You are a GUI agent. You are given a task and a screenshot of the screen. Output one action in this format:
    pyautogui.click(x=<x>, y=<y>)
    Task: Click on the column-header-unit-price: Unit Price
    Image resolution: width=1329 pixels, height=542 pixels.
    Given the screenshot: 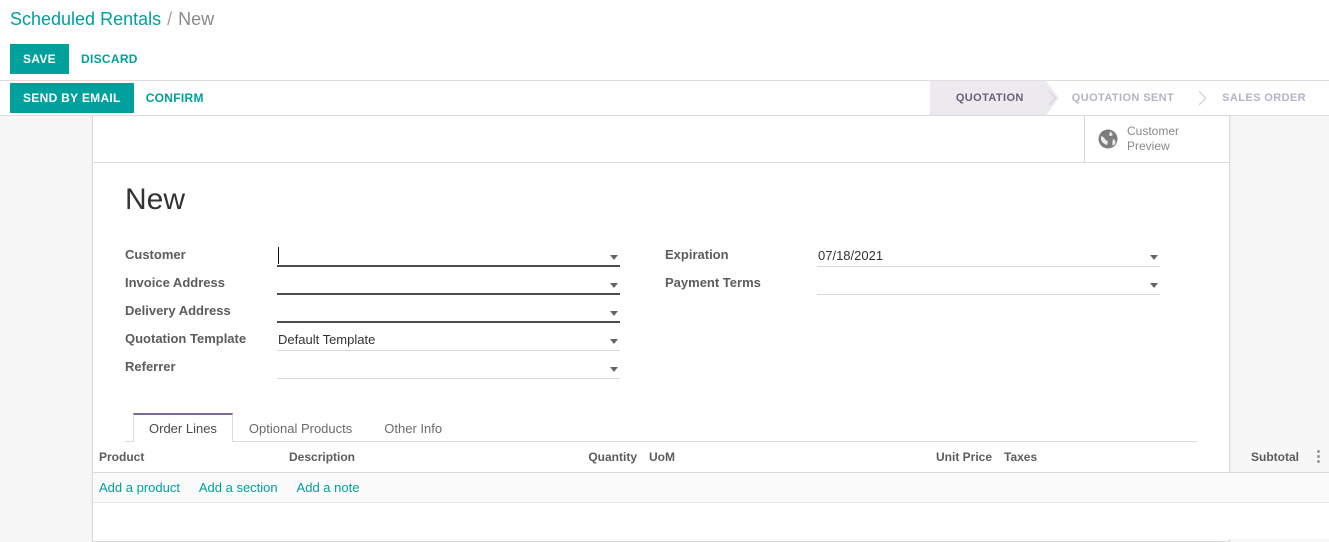 What is the action you would take?
    pyautogui.click(x=923, y=457)
    